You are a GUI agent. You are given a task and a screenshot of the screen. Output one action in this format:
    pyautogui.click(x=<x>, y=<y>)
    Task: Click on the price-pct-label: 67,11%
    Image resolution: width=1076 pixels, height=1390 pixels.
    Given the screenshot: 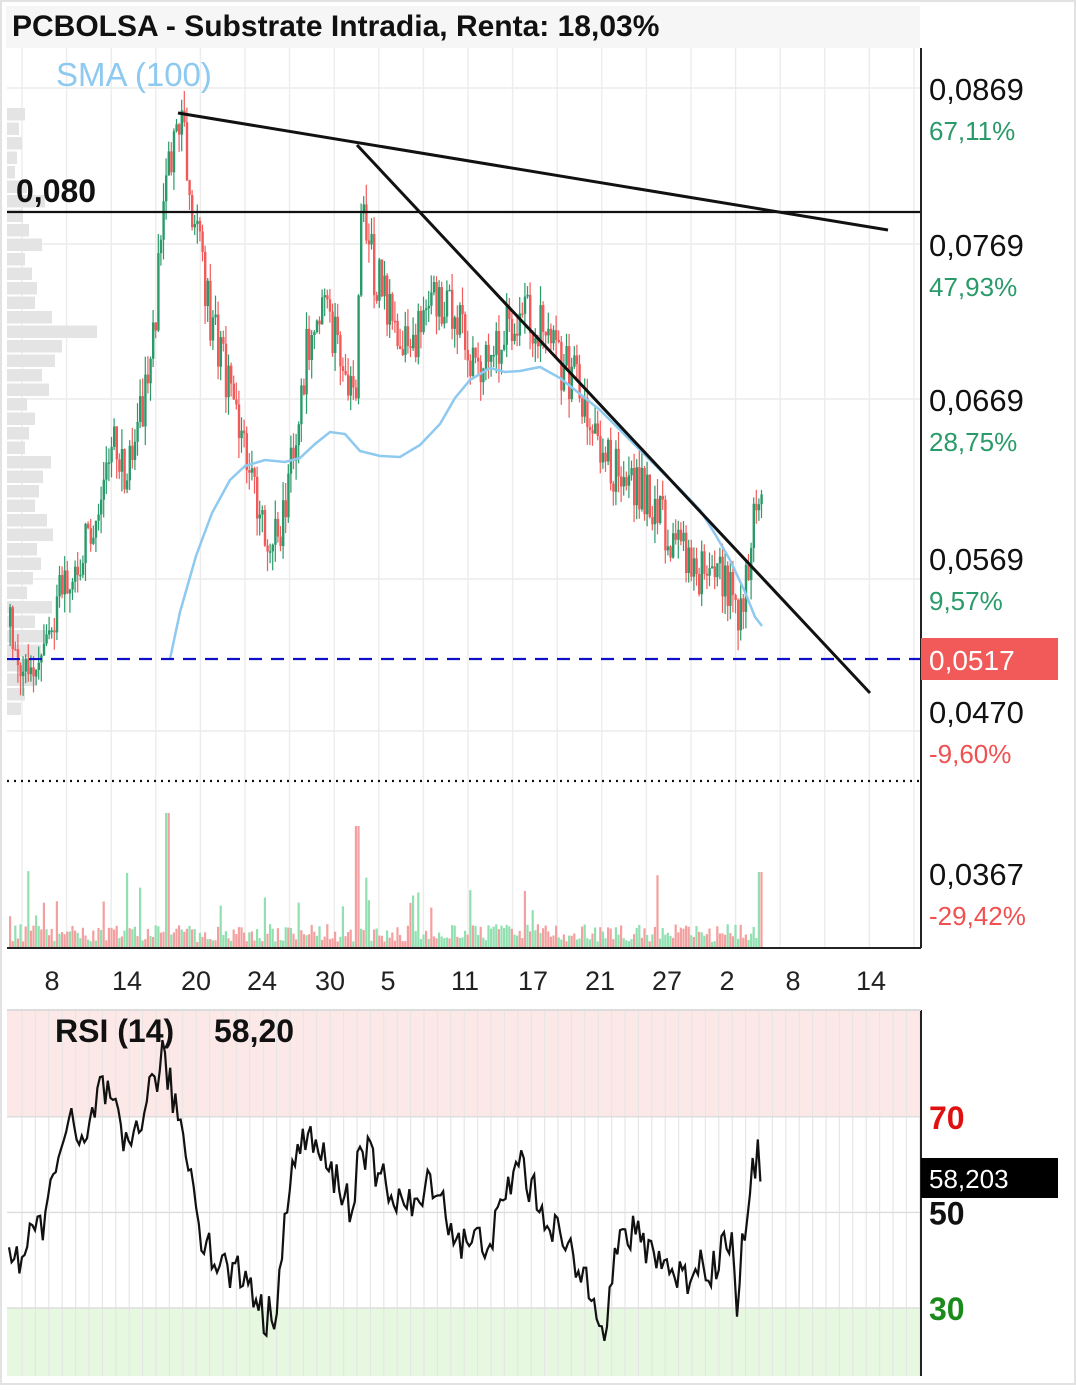 What is the action you would take?
    pyautogui.click(x=972, y=131)
    